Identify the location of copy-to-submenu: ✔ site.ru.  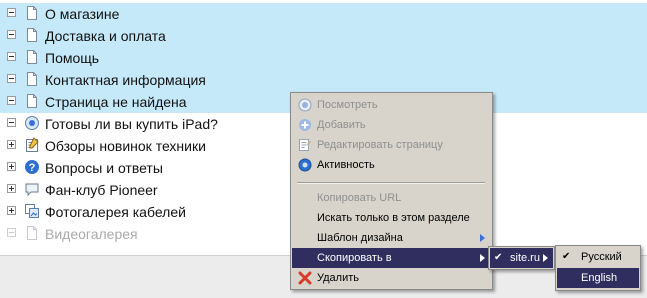
(521, 258).